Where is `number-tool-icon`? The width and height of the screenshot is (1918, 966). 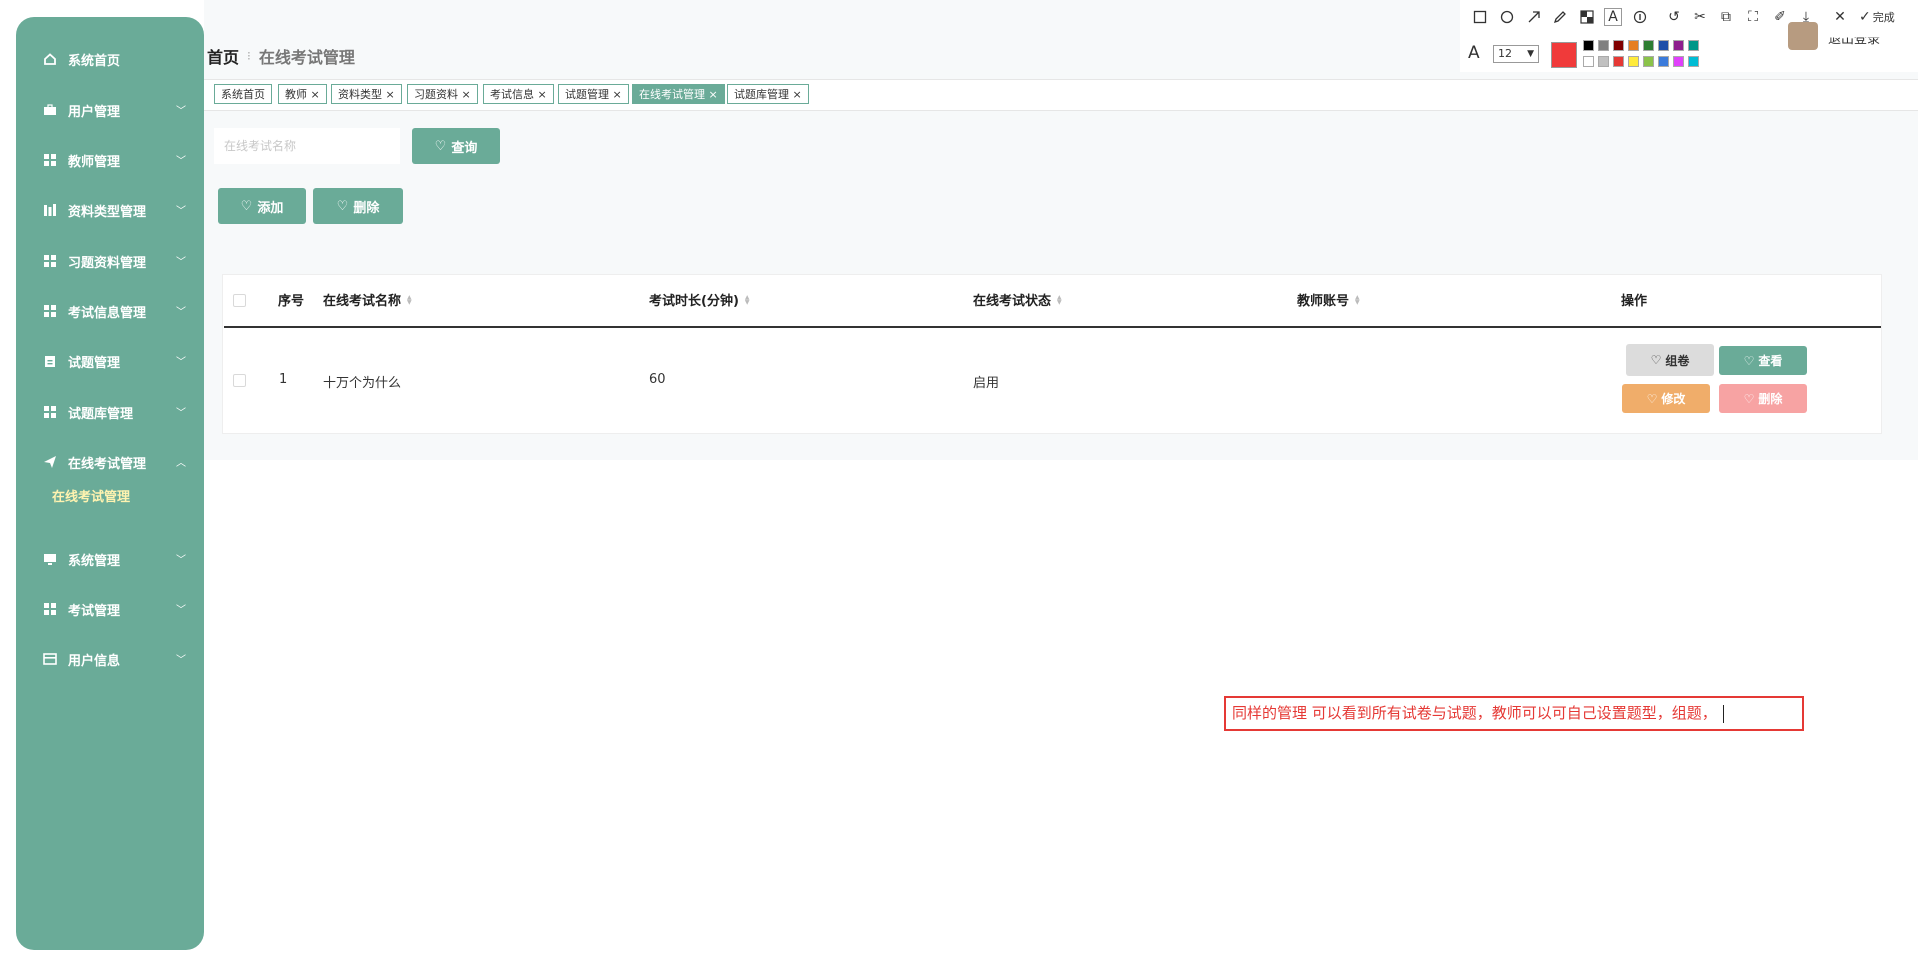
number-tool-icon is located at coordinates (1640, 17).